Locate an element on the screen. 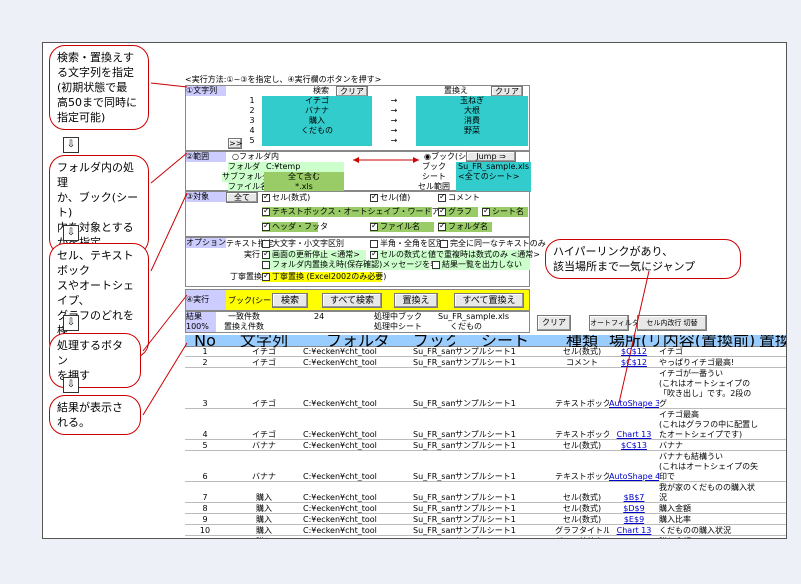 This screenshot has height=584, width=801. replace-string-cell: 大根 is located at coordinates (472, 111).